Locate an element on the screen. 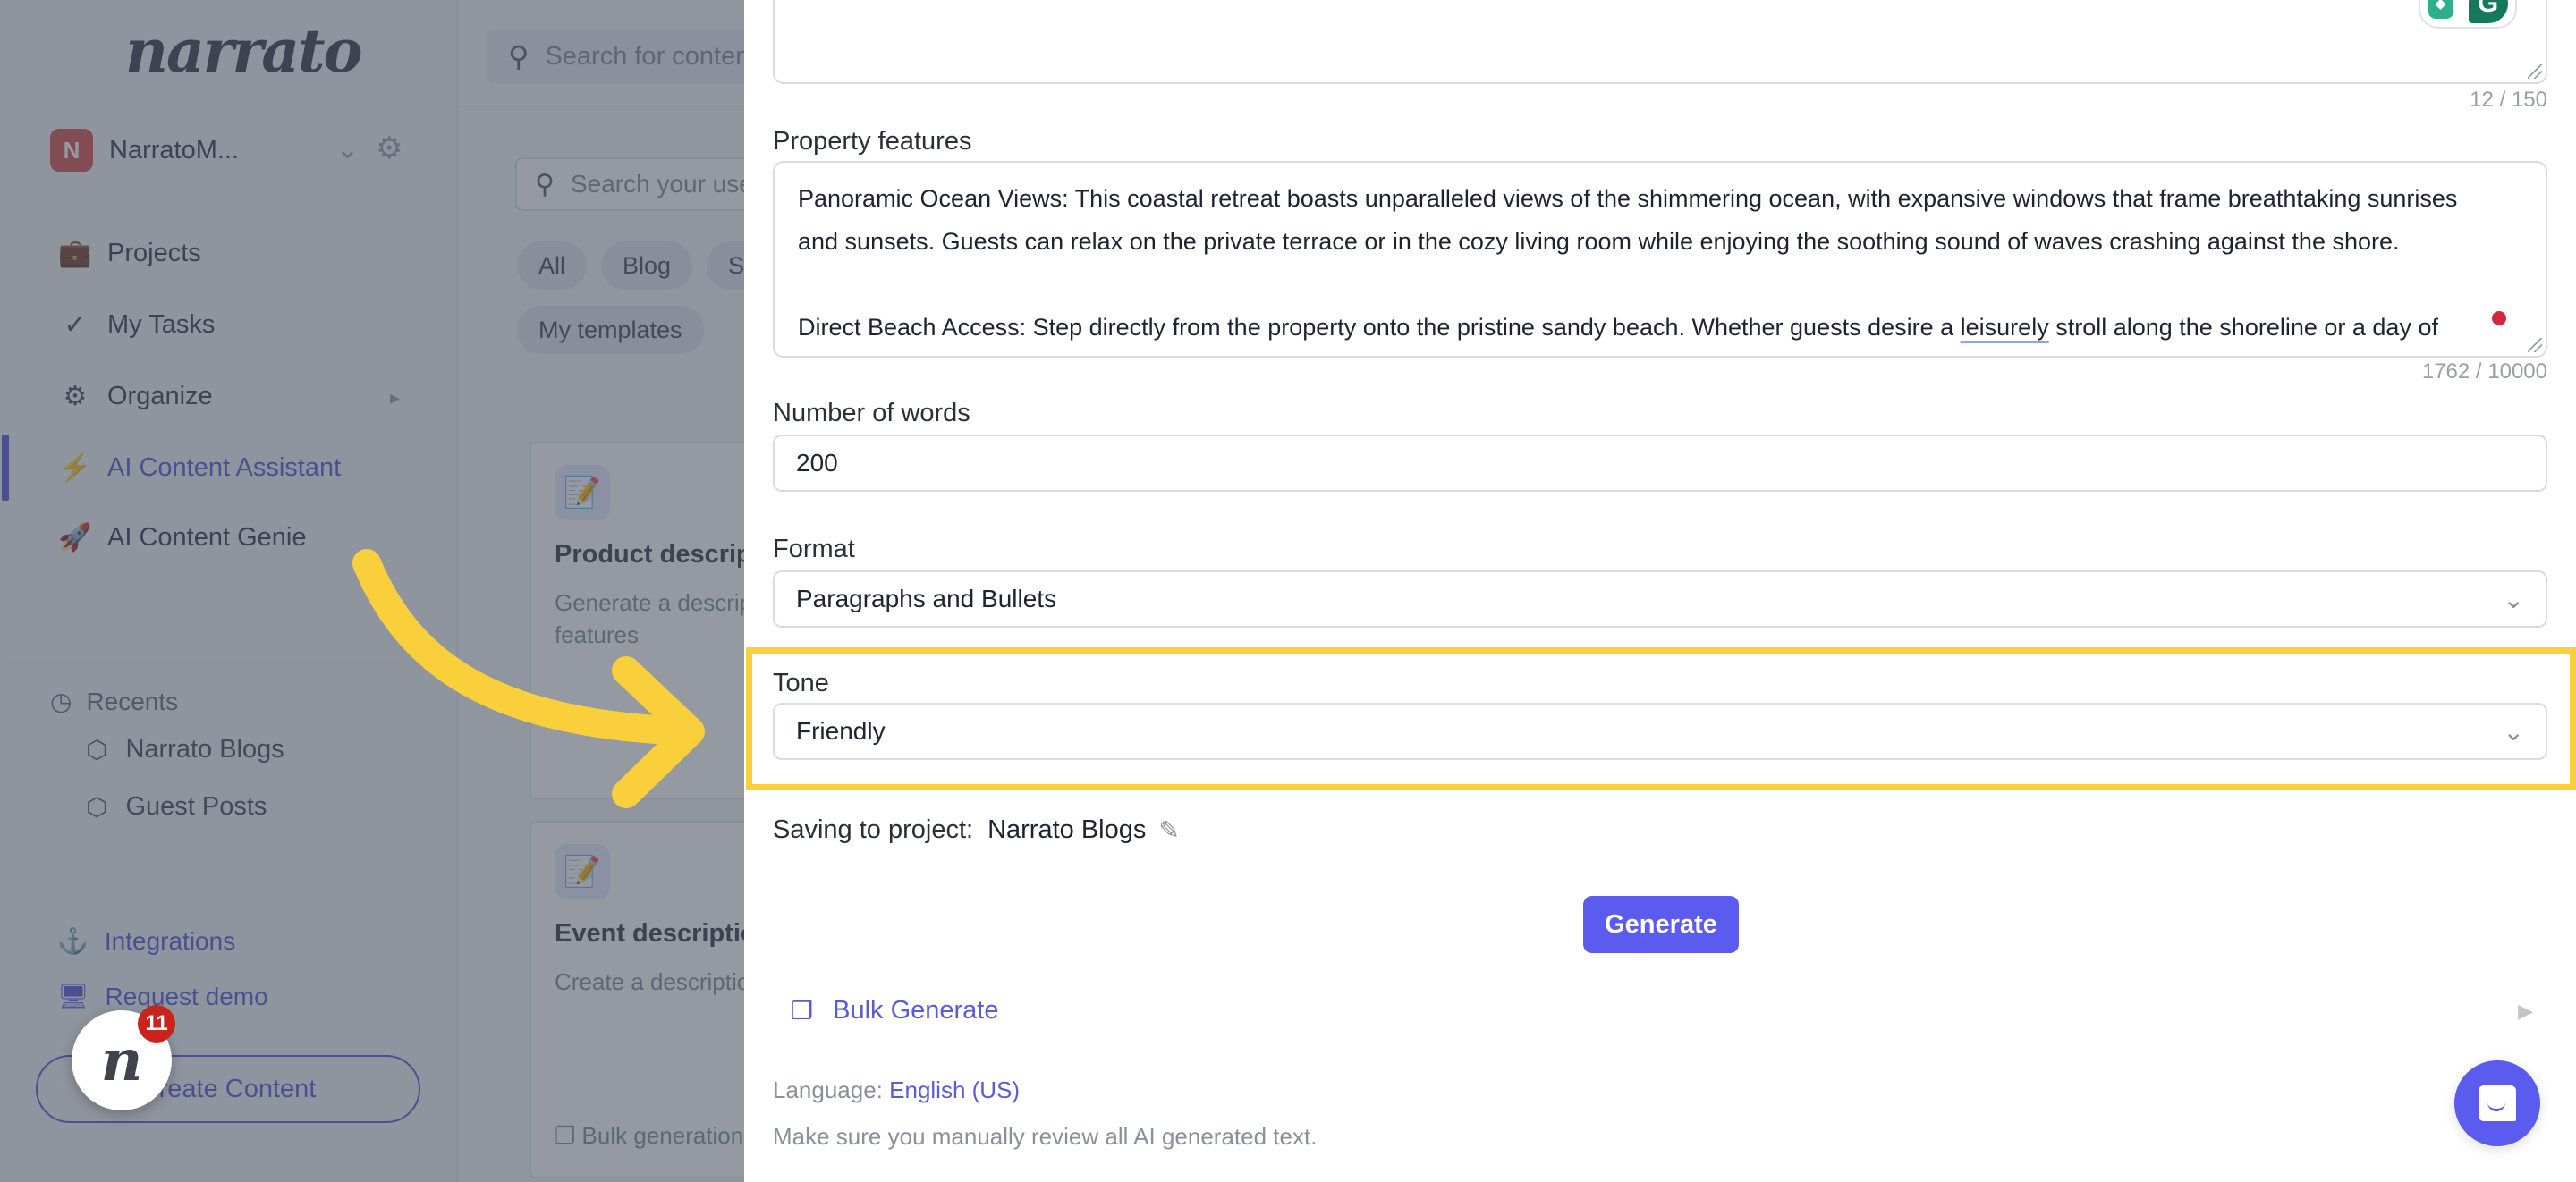 This screenshot has height=1182, width=2576. notification-badge: 11 is located at coordinates (156, 1024).